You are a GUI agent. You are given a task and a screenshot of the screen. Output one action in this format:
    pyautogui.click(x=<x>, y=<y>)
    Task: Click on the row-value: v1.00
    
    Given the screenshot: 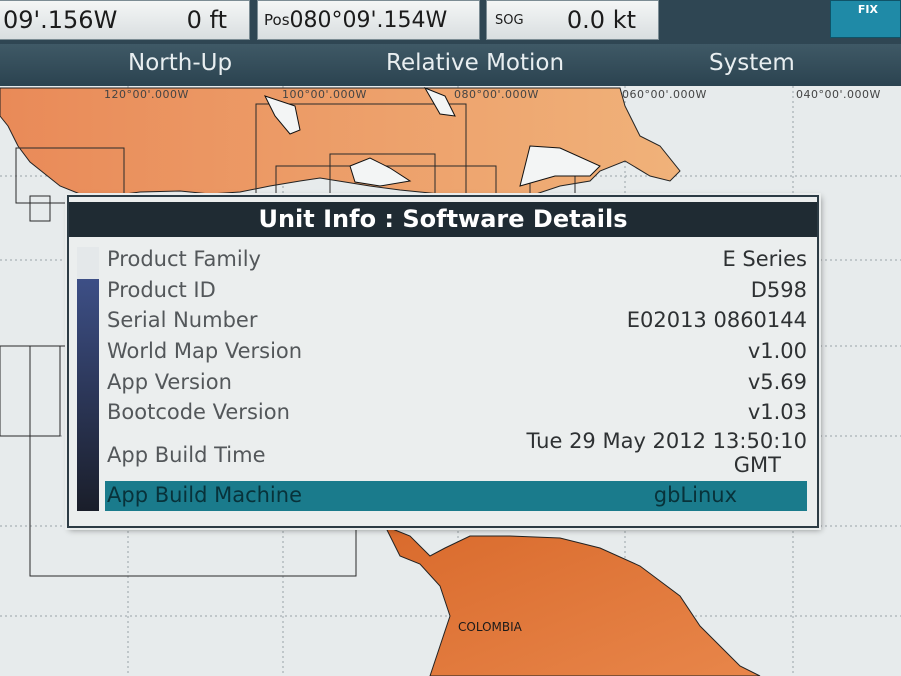 What is the action you would take?
    pyautogui.click(x=777, y=351)
    